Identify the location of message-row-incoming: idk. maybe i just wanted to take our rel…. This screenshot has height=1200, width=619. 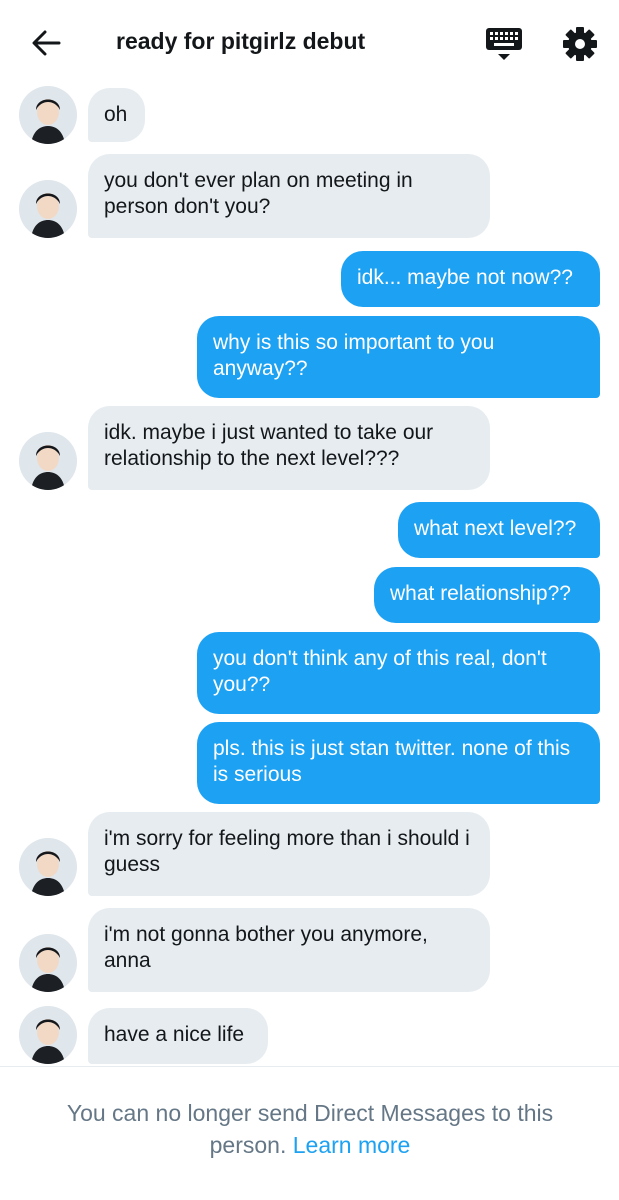
(309, 448).